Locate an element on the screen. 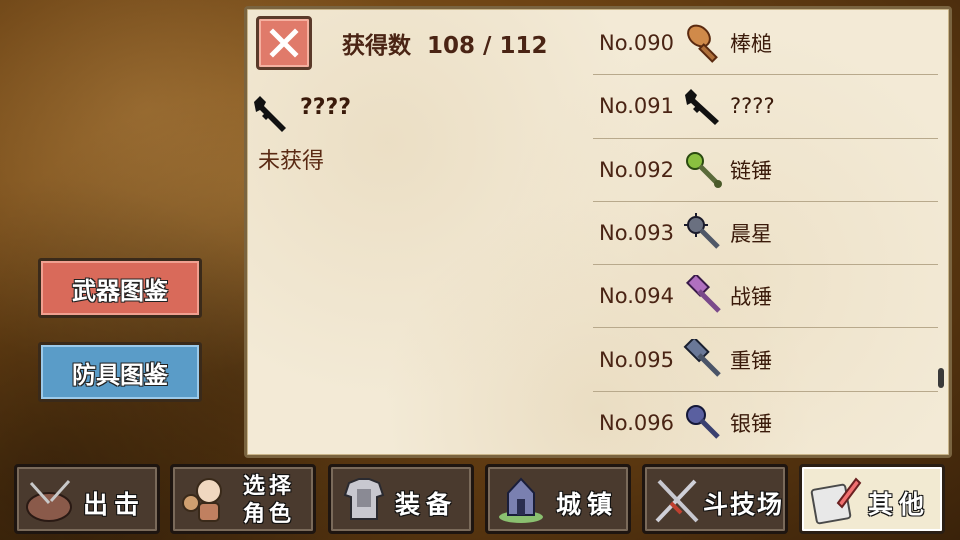 This screenshot has height=540, width=960. list-item-number: No.090 is located at coordinates (636, 43).